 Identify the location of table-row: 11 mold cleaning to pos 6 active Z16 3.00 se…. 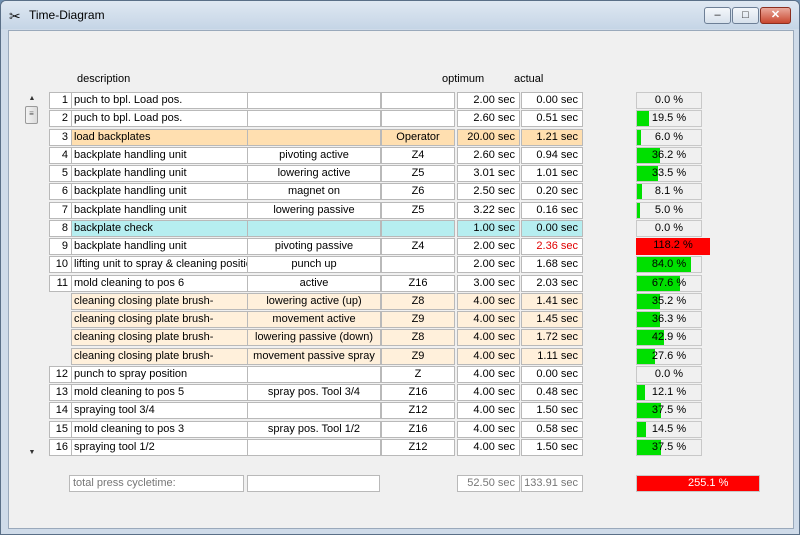
(401, 283).